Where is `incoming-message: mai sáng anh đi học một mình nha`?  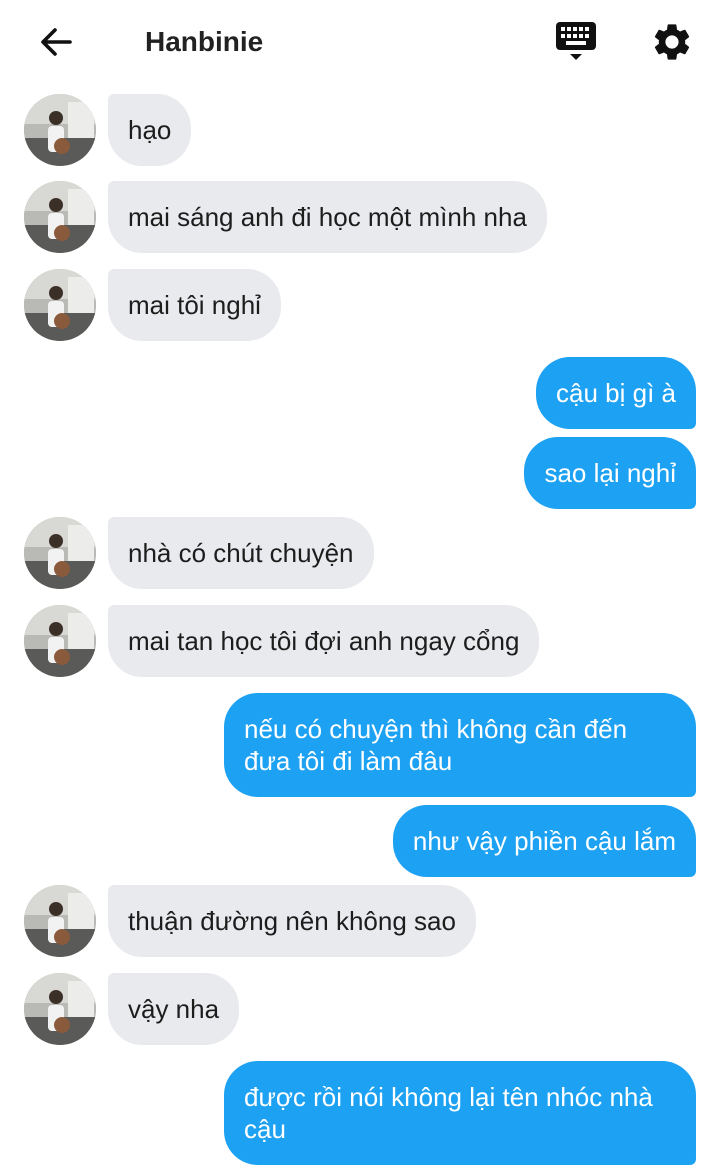
incoming-message: mai sáng anh đi học một mình nha is located at coordinates (327, 217).